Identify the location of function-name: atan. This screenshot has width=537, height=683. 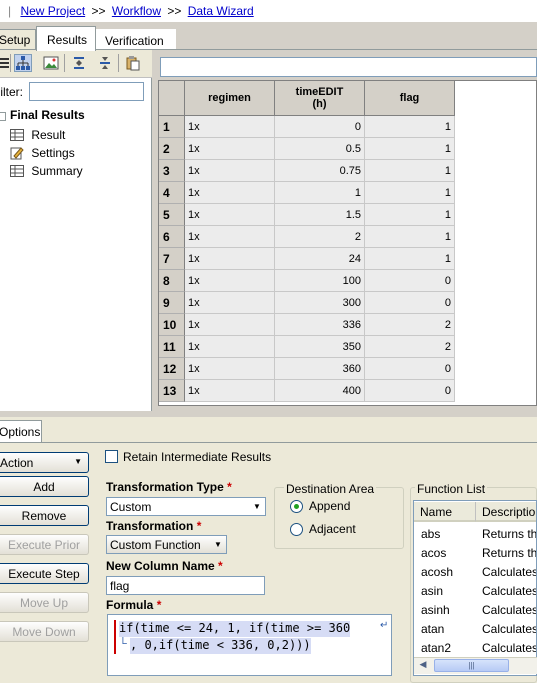
(432, 629).